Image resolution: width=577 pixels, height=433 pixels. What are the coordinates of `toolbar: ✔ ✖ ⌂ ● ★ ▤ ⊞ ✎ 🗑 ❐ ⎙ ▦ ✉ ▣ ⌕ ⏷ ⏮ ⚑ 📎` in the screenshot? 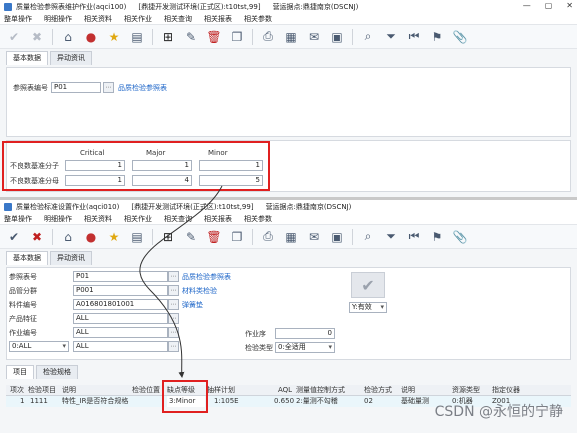 It's located at (288, 36).